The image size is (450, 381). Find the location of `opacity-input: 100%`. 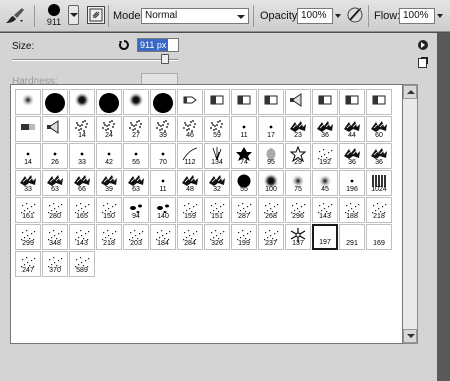

opacity-input: 100% is located at coordinates (315, 16).